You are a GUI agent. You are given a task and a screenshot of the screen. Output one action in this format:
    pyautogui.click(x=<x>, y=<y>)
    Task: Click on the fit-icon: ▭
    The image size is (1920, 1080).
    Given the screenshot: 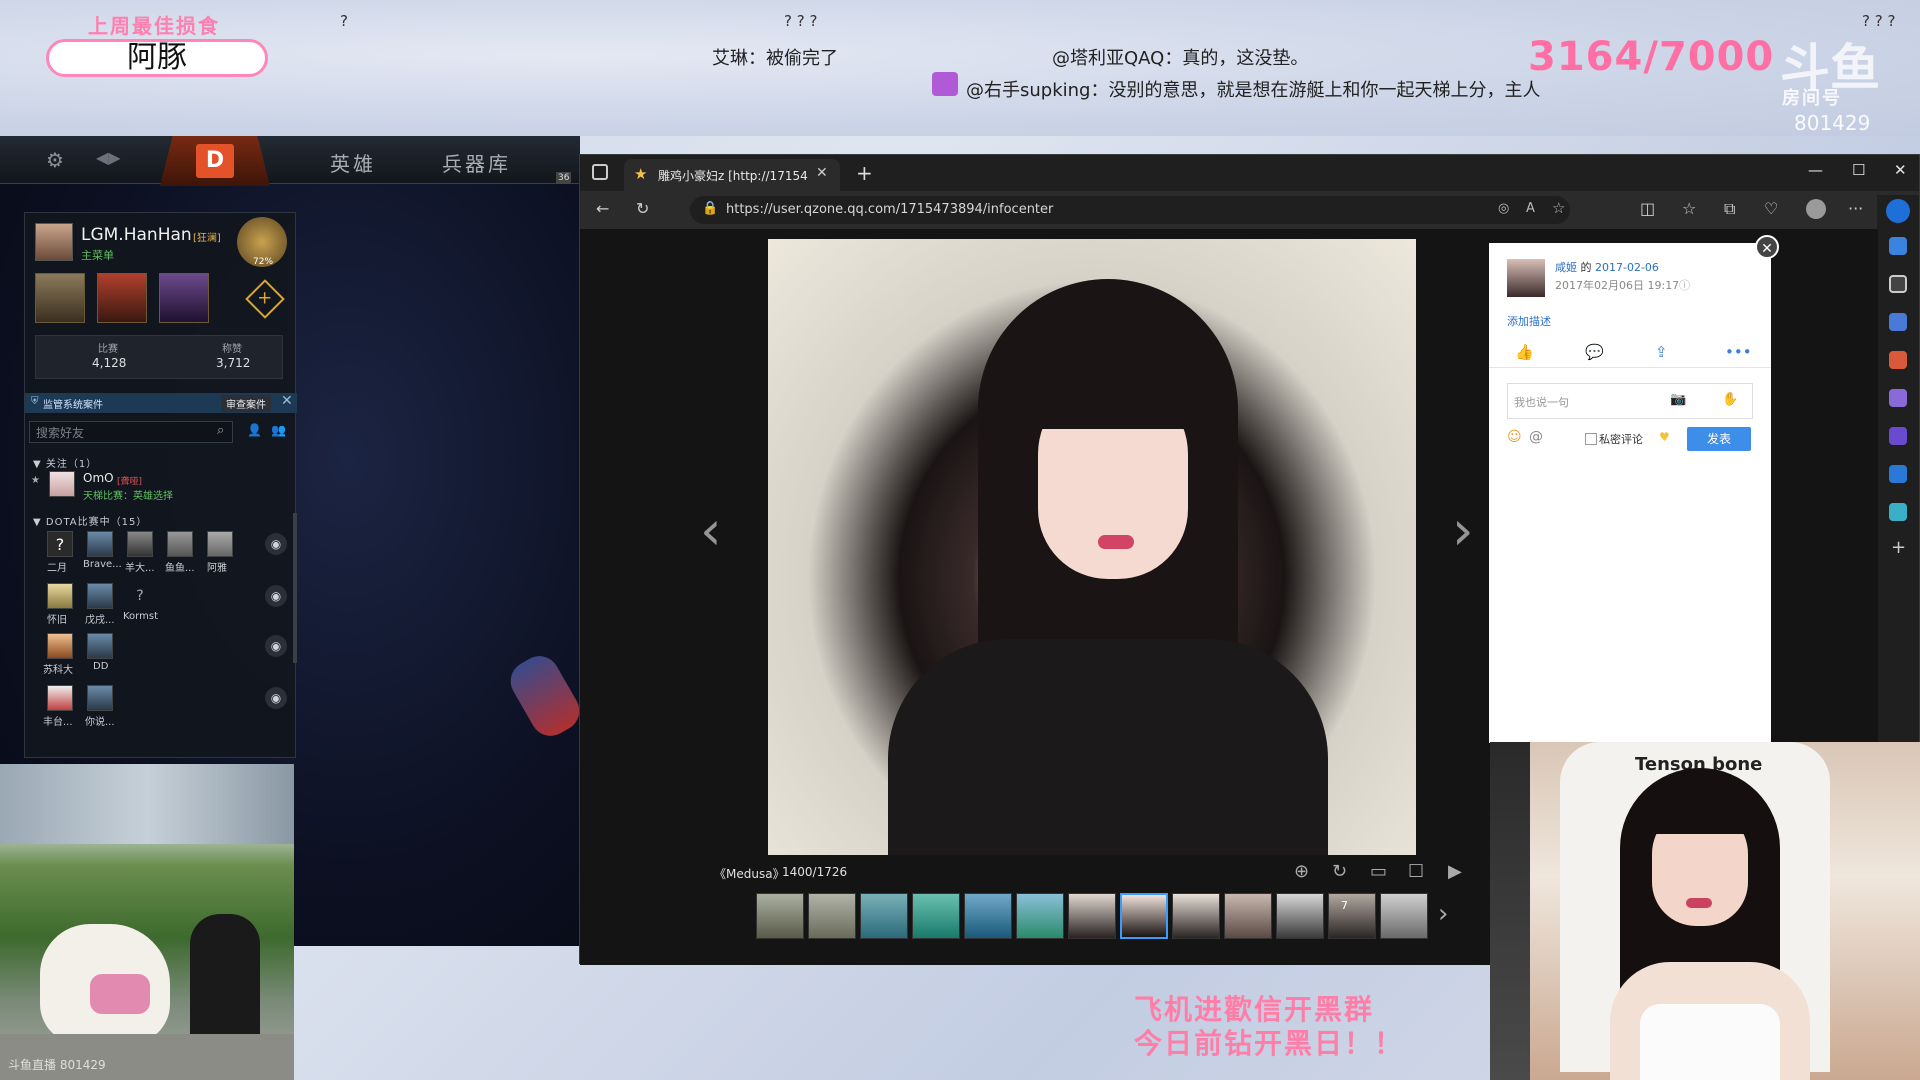 What is the action you would take?
    pyautogui.click(x=1378, y=871)
    